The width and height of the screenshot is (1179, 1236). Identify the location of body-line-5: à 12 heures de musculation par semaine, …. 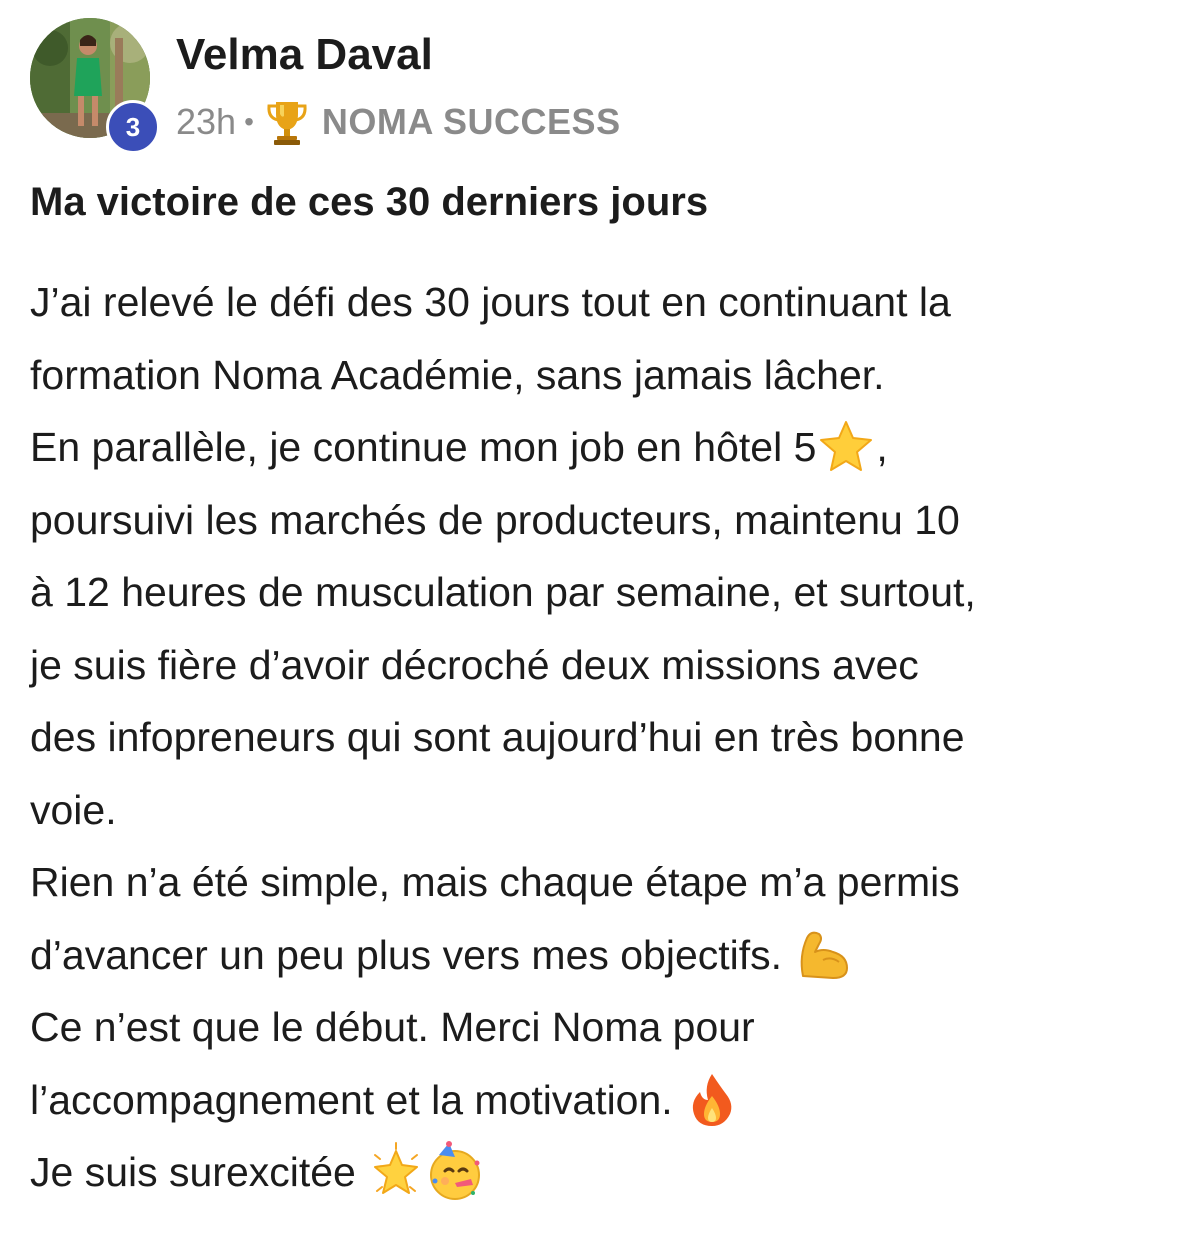
(503, 592).